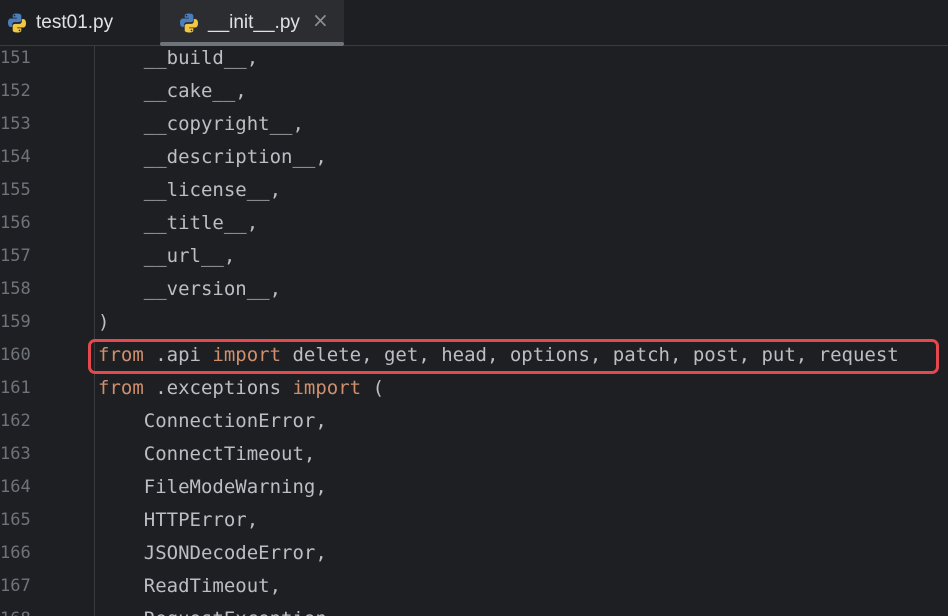  What do you see at coordinates (474, 190) in the screenshot?
I see `code-line: 155 __license__,` at bounding box center [474, 190].